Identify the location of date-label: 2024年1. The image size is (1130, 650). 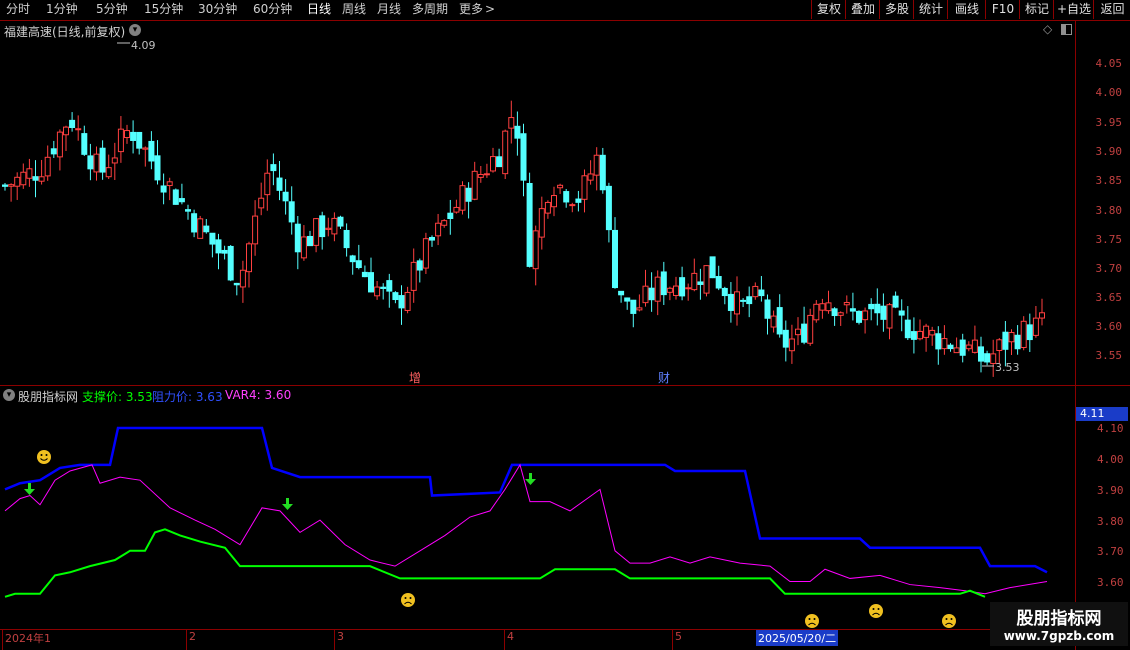
(28, 638).